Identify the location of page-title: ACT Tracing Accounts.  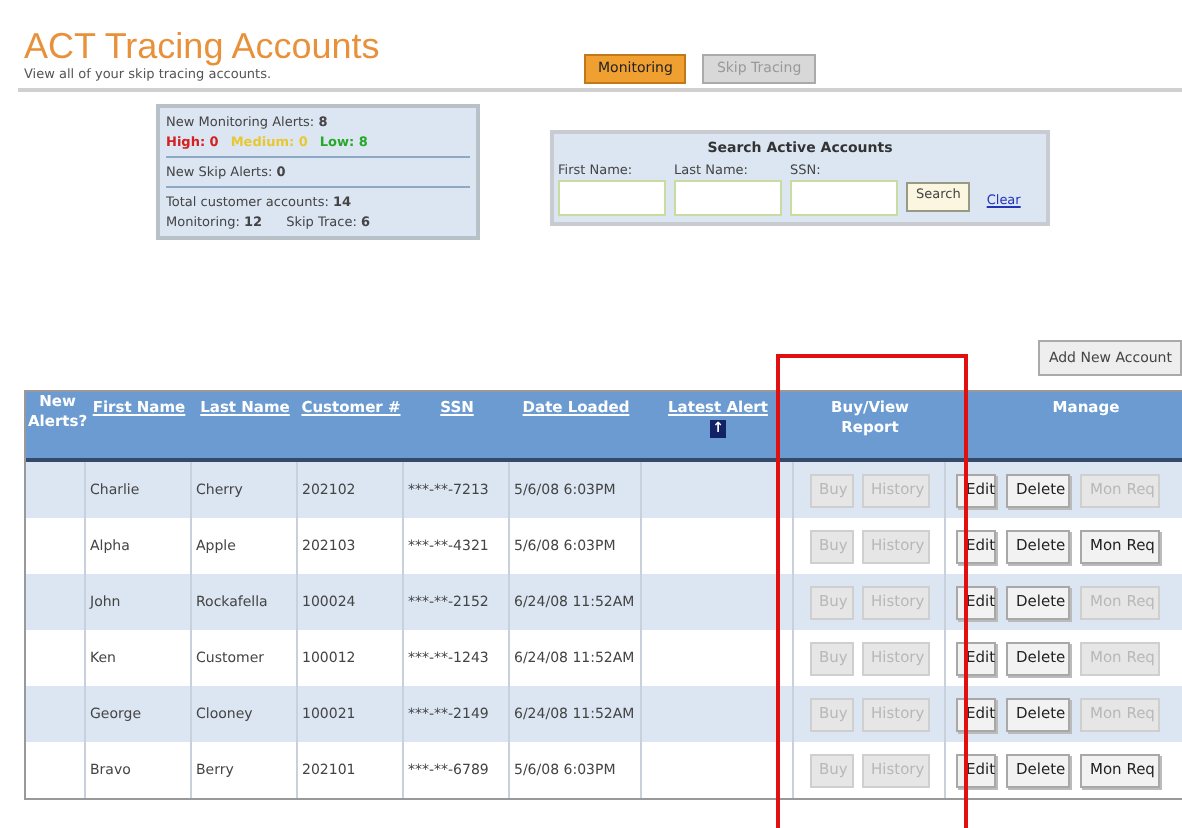
(203, 46).